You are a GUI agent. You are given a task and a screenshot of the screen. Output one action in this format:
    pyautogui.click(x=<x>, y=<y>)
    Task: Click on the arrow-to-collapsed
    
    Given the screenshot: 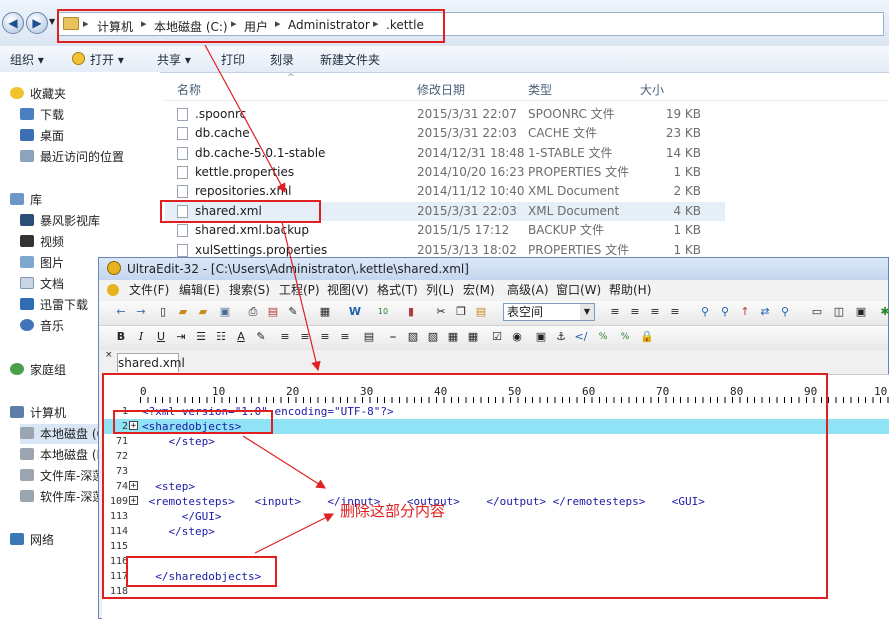 What is the action you would take?
    pyautogui.click(x=284, y=462)
    